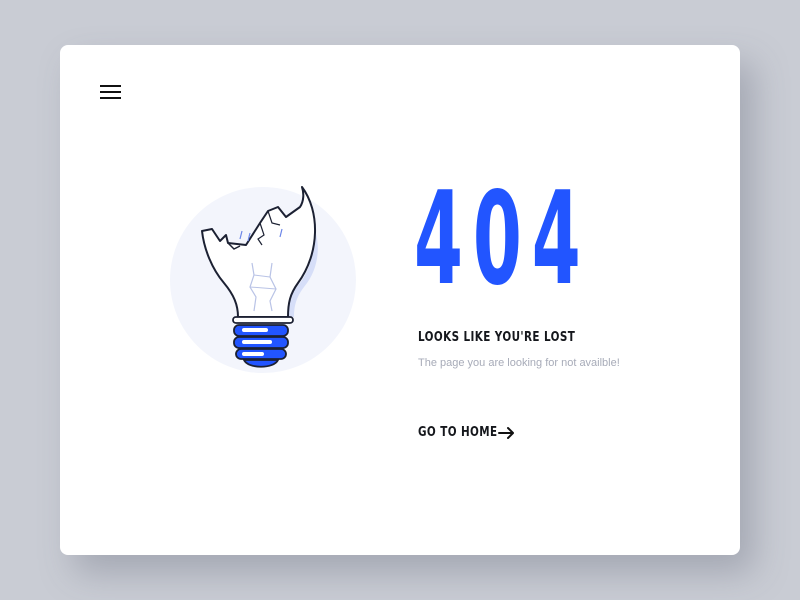 This screenshot has height=600, width=800. What do you see at coordinates (458, 432) in the screenshot?
I see `go-to-home-label: GO TO HOME` at bounding box center [458, 432].